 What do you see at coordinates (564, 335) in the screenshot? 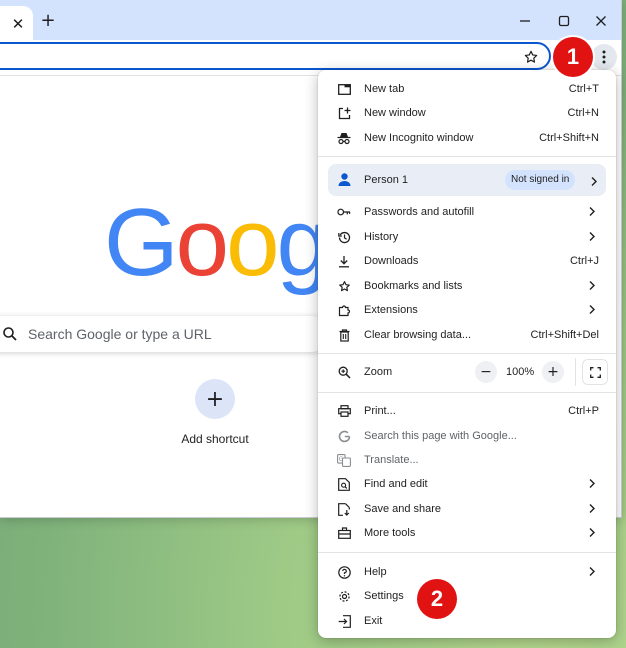
I see `menu-shortcut: Ctrl+Shift+Del` at bounding box center [564, 335].